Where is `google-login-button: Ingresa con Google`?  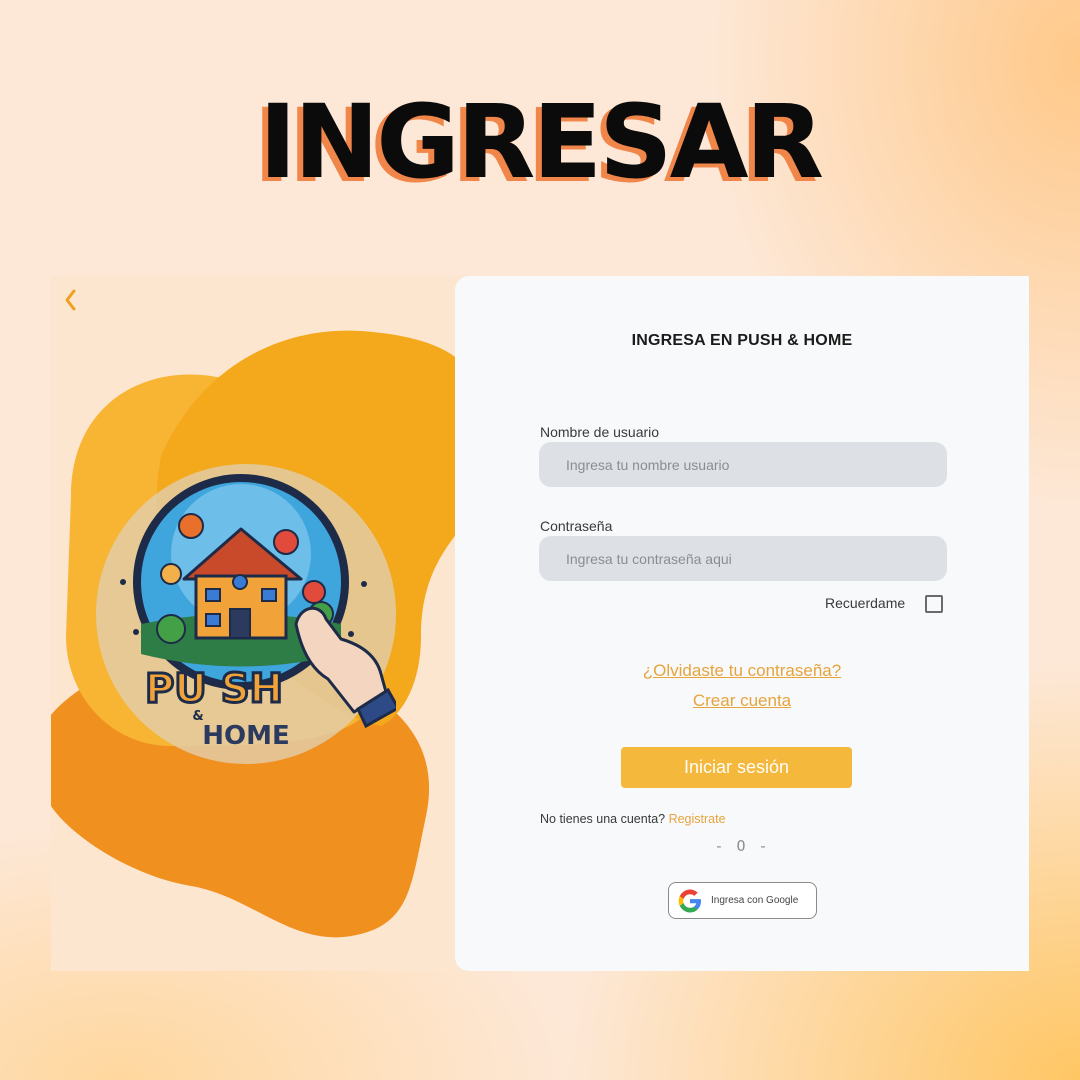
google-login-button: Ingresa con Google is located at coordinates (742, 900).